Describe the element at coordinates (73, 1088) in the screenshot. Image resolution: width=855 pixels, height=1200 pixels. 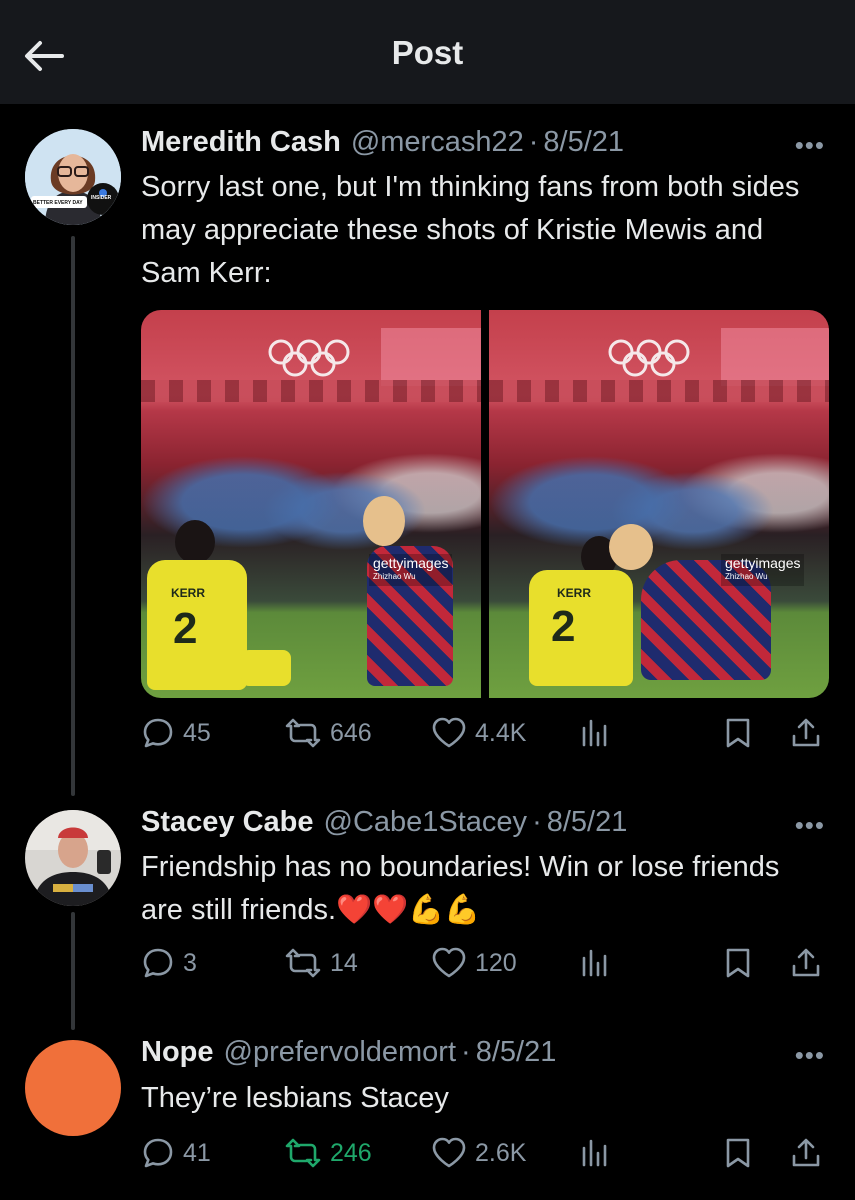
I see `avatar-nope` at that location.